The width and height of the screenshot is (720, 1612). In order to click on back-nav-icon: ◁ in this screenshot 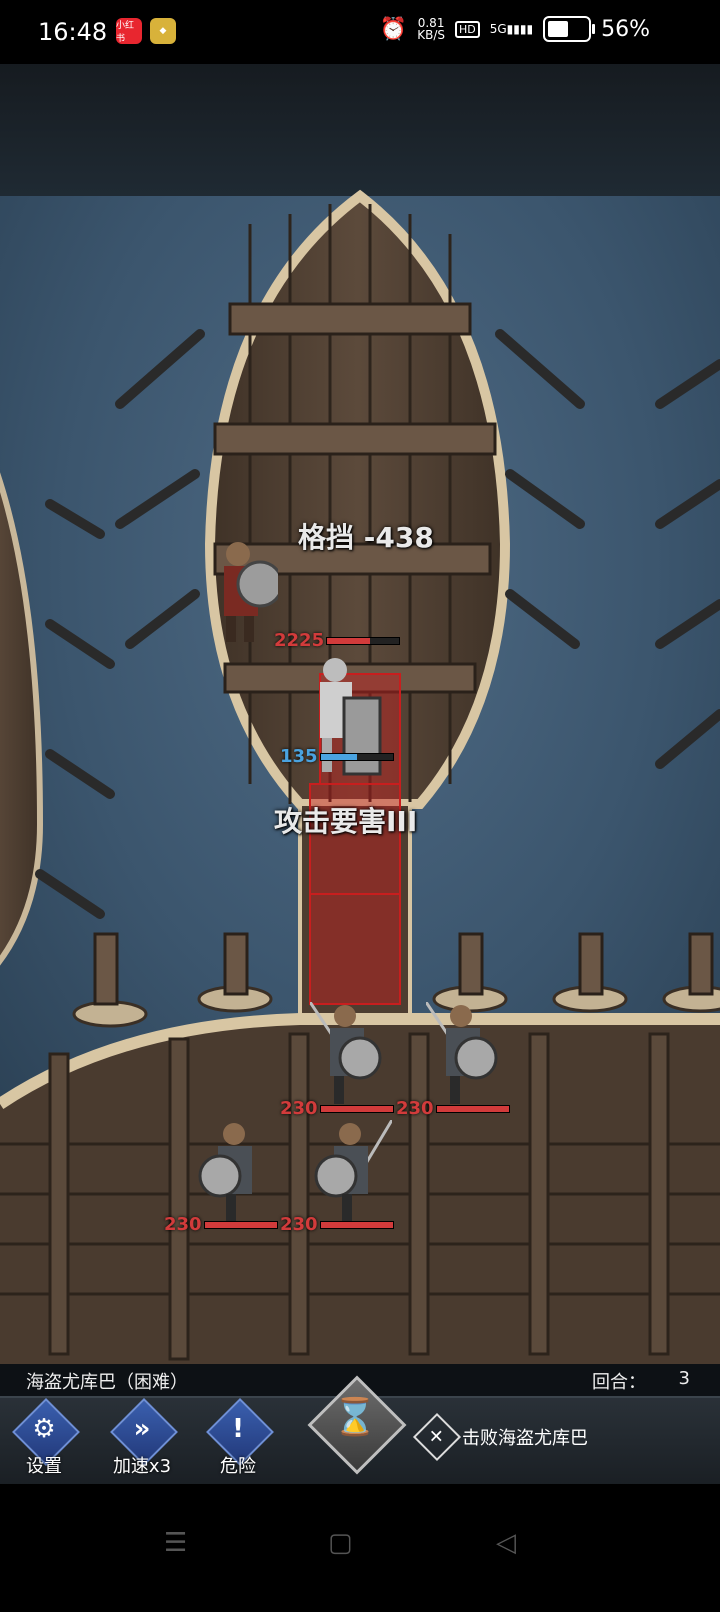, I will do `click(506, 1543)`.